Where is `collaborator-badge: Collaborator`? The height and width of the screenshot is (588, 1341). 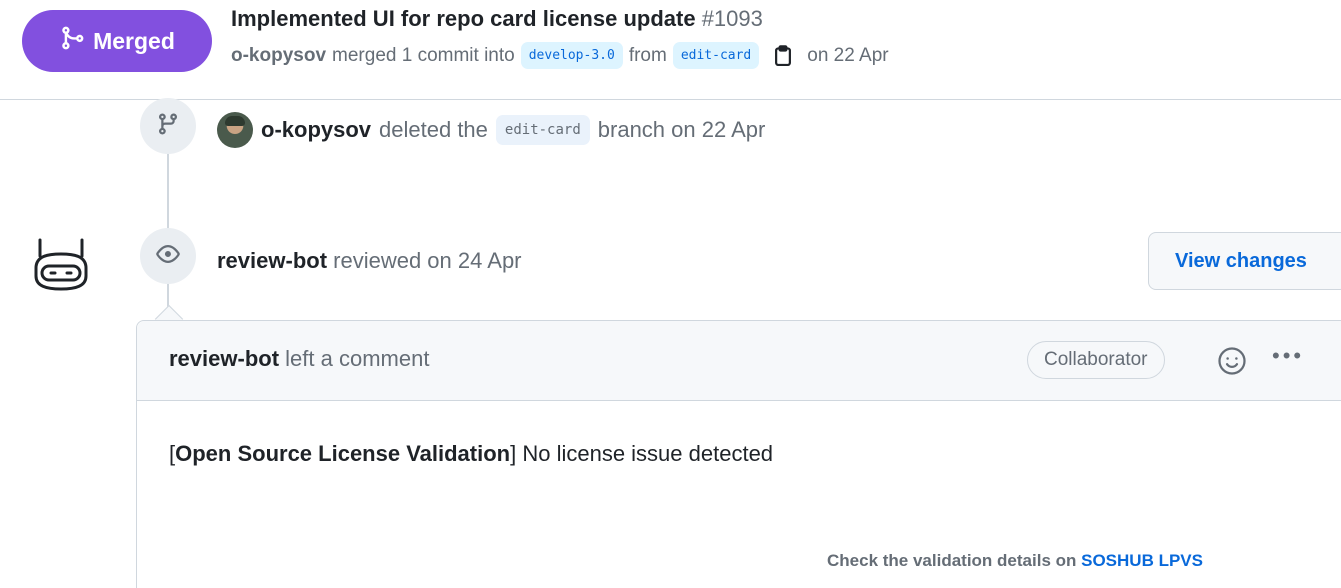
collaborator-badge: Collaborator is located at coordinates (1096, 360).